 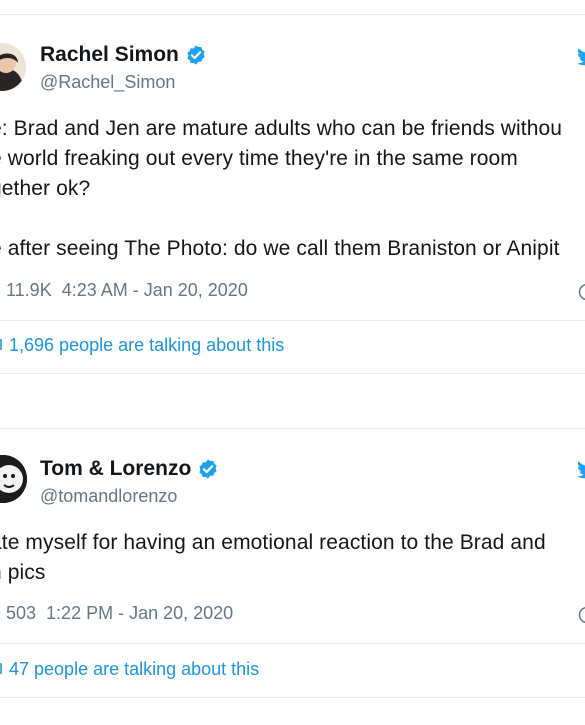 What do you see at coordinates (155, 290) in the screenshot?
I see `timestamp: 4:23 AM - Jan 20, 2020` at bounding box center [155, 290].